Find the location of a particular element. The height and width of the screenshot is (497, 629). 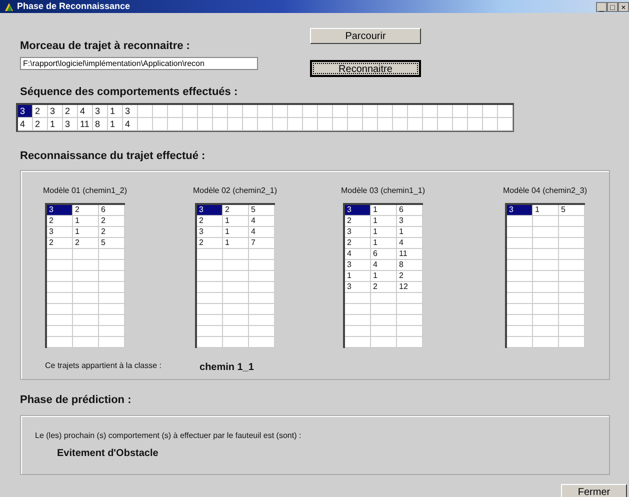

minimize-button: _ is located at coordinates (601, 7).